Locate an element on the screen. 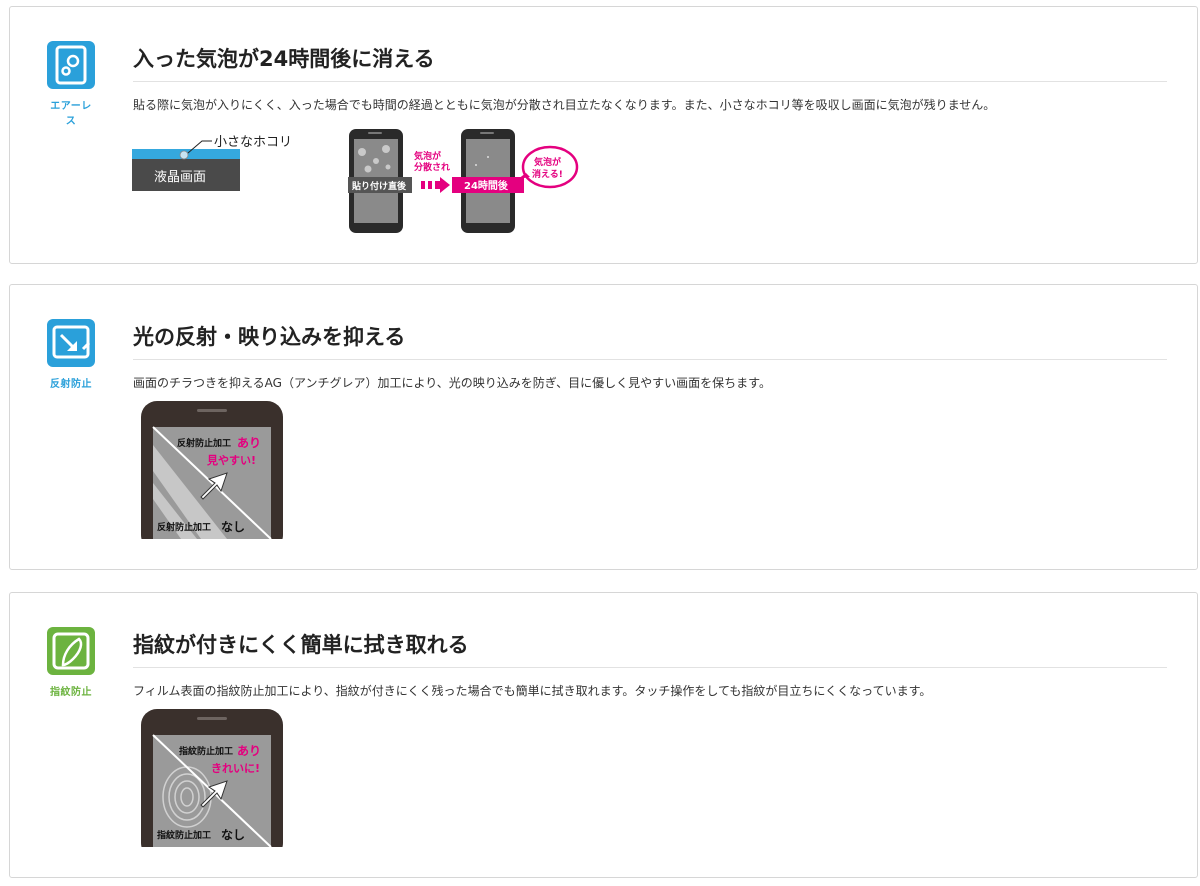 The width and height of the screenshot is (1200, 886). benefit-label: きれいに! is located at coordinates (235, 768).